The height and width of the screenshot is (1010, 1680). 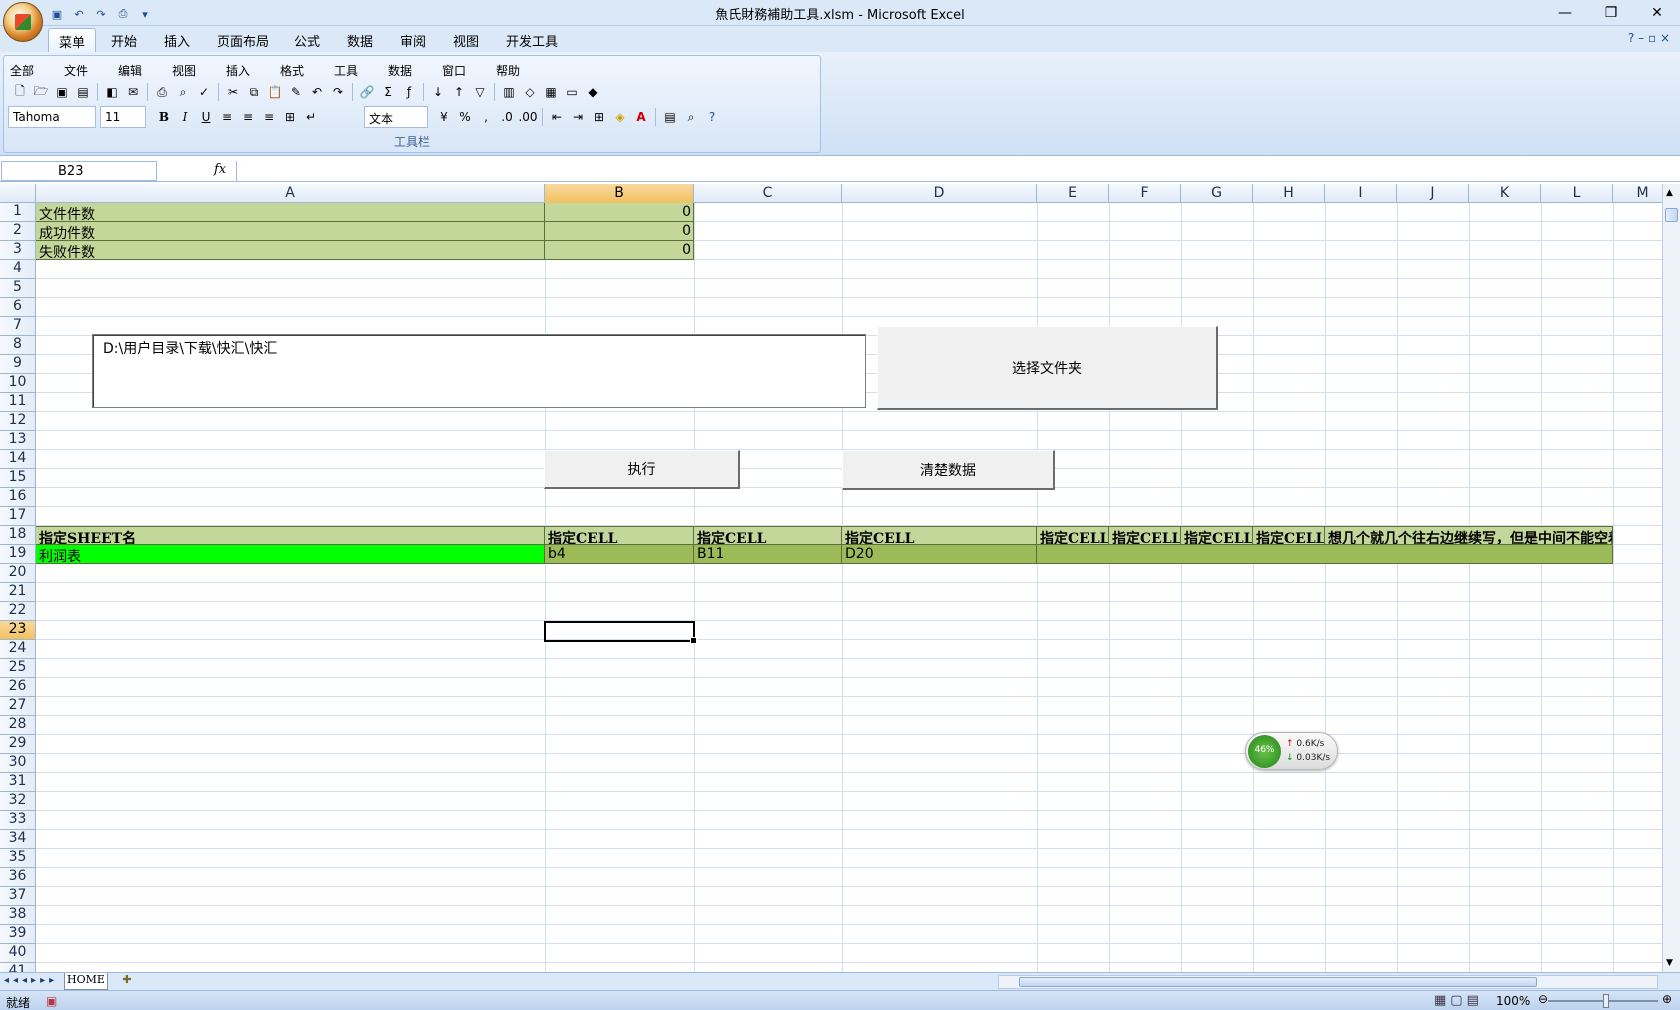 I want to click on italic-icon: I, so click(x=185, y=117).